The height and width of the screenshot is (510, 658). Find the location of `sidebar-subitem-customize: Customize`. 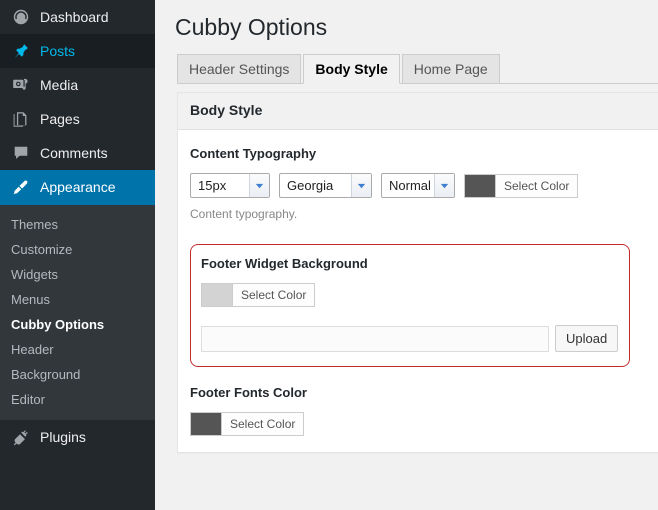

sidebar-subitem-customize: Customize is located at coordinates (77, 249).